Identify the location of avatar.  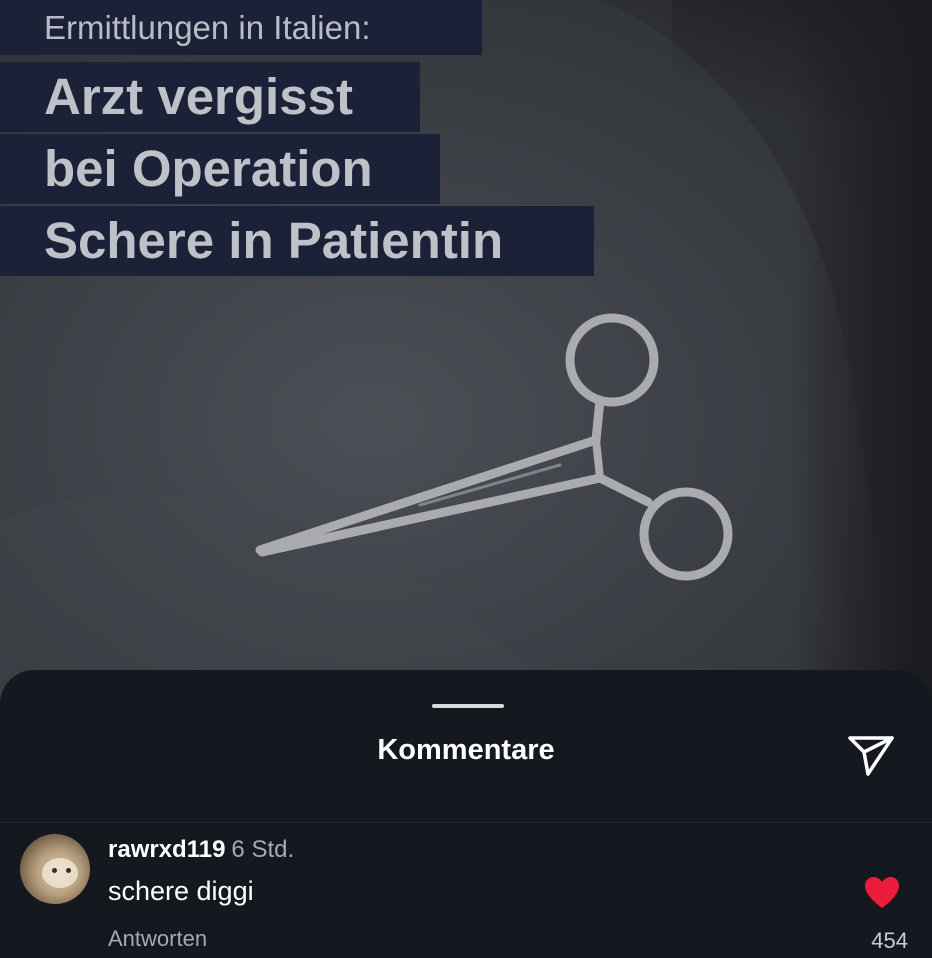
(55, 869).